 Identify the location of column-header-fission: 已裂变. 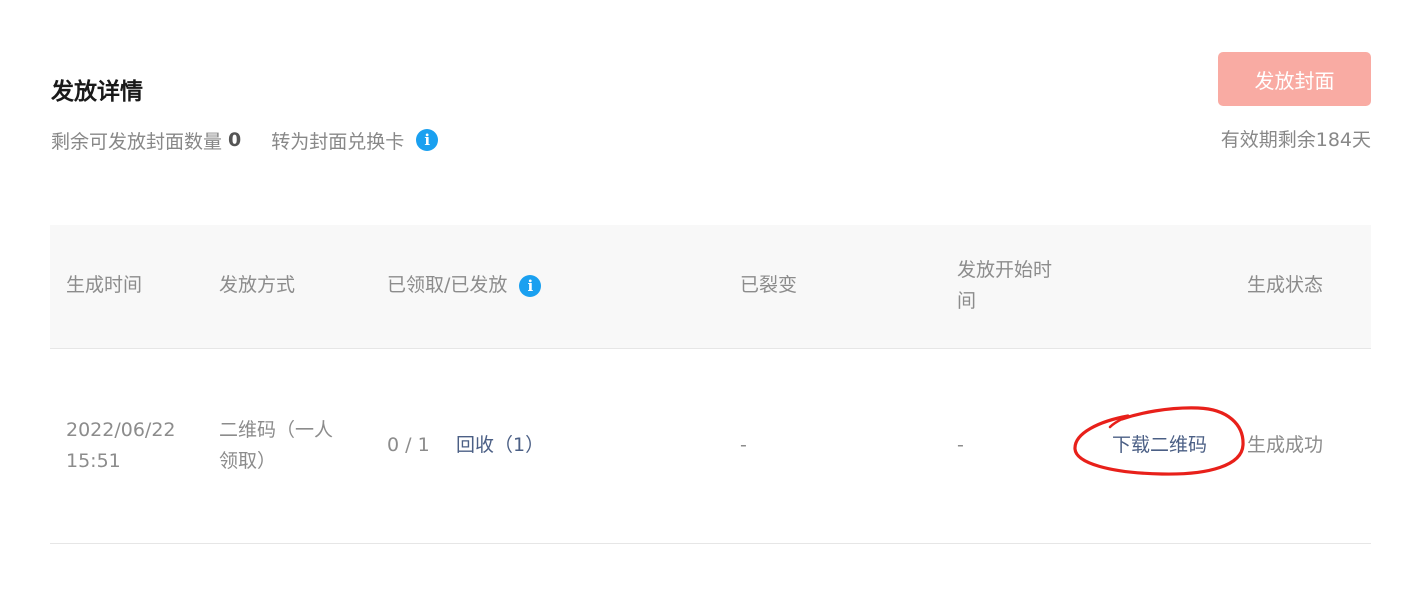
(769, 285).